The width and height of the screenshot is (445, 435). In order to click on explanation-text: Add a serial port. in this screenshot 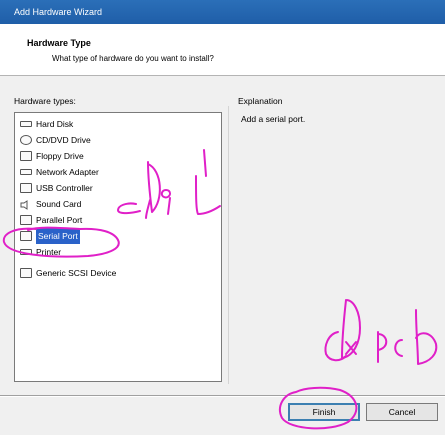, I will do `click(273, 119)`.